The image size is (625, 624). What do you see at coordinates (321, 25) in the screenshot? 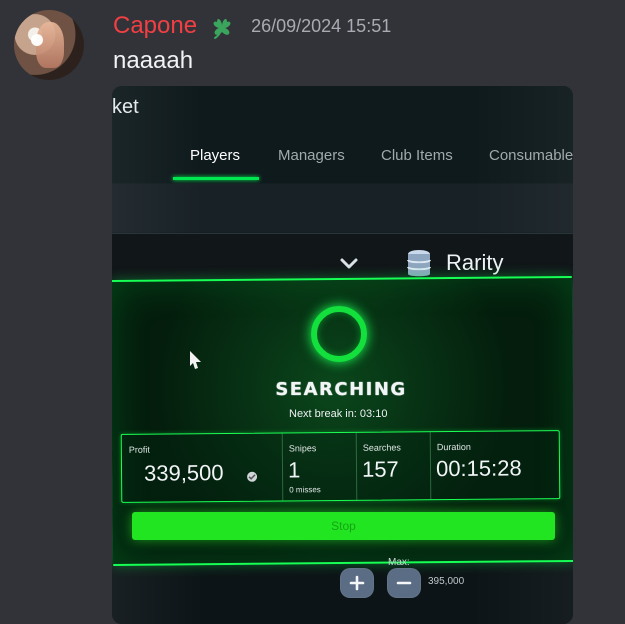
I see `message-timestamp: 26/09/2024 15:51` at bounding box center [321, 25].